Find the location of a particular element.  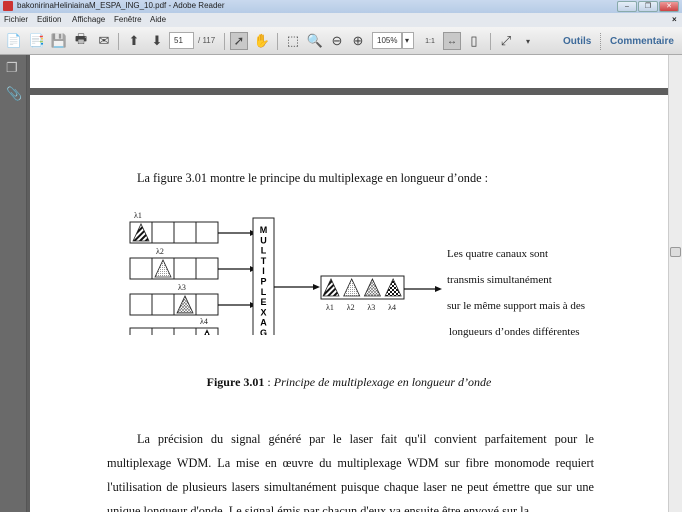

scrollbar-thumb is located at coordinates (675, 252).